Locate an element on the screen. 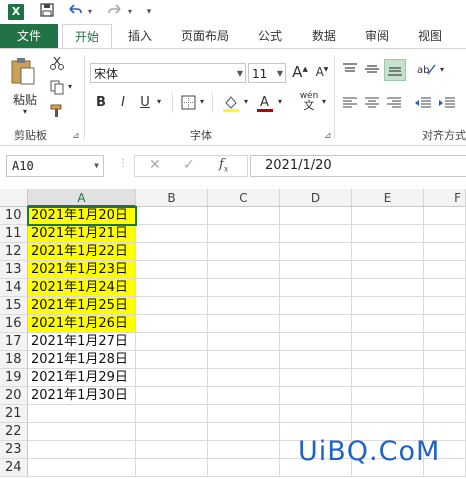  row-header: 11 is located at coordinates (14, 234).